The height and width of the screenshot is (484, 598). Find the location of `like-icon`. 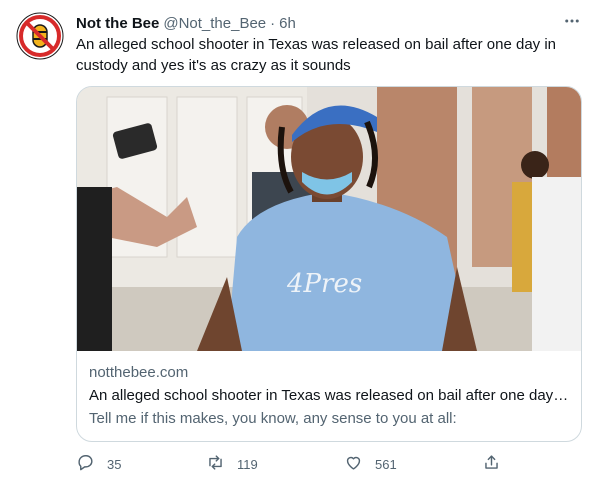

like-icon is located at coordinates (353, 464).